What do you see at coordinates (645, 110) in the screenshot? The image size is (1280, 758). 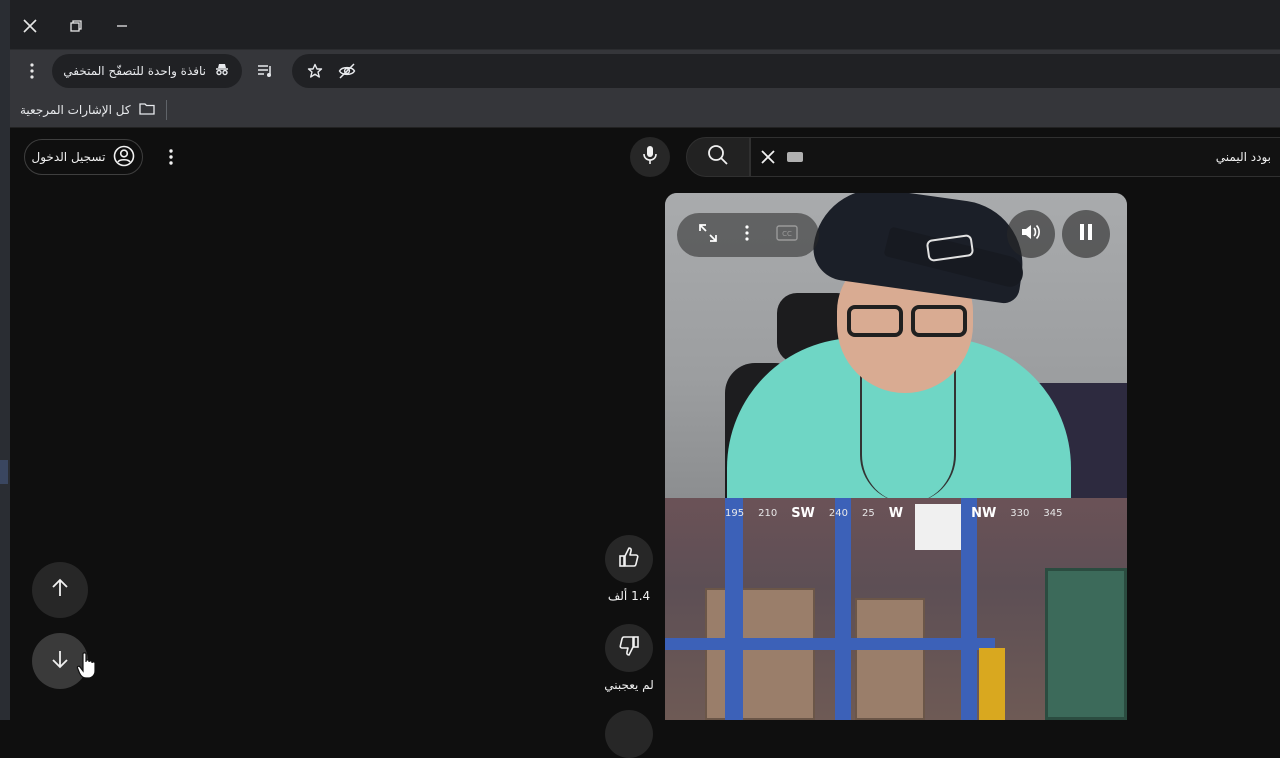 I see `bookmarks-bar: كل الإشارات المرجعية` at bounding box center [645, 110].